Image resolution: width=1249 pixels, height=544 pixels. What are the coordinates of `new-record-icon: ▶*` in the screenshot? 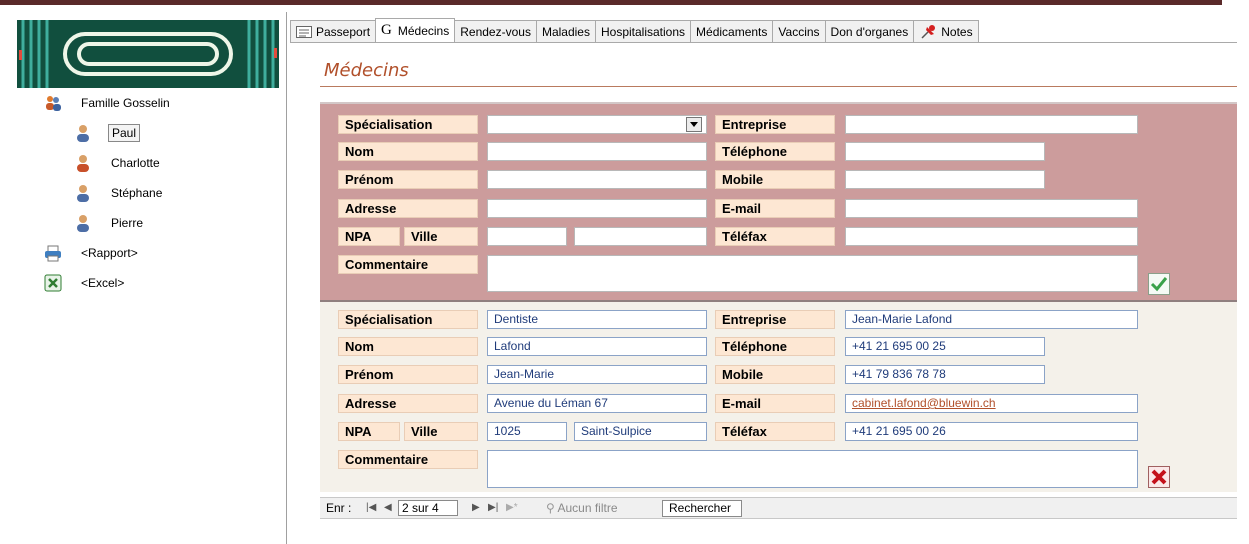 It's located at (512, 507).